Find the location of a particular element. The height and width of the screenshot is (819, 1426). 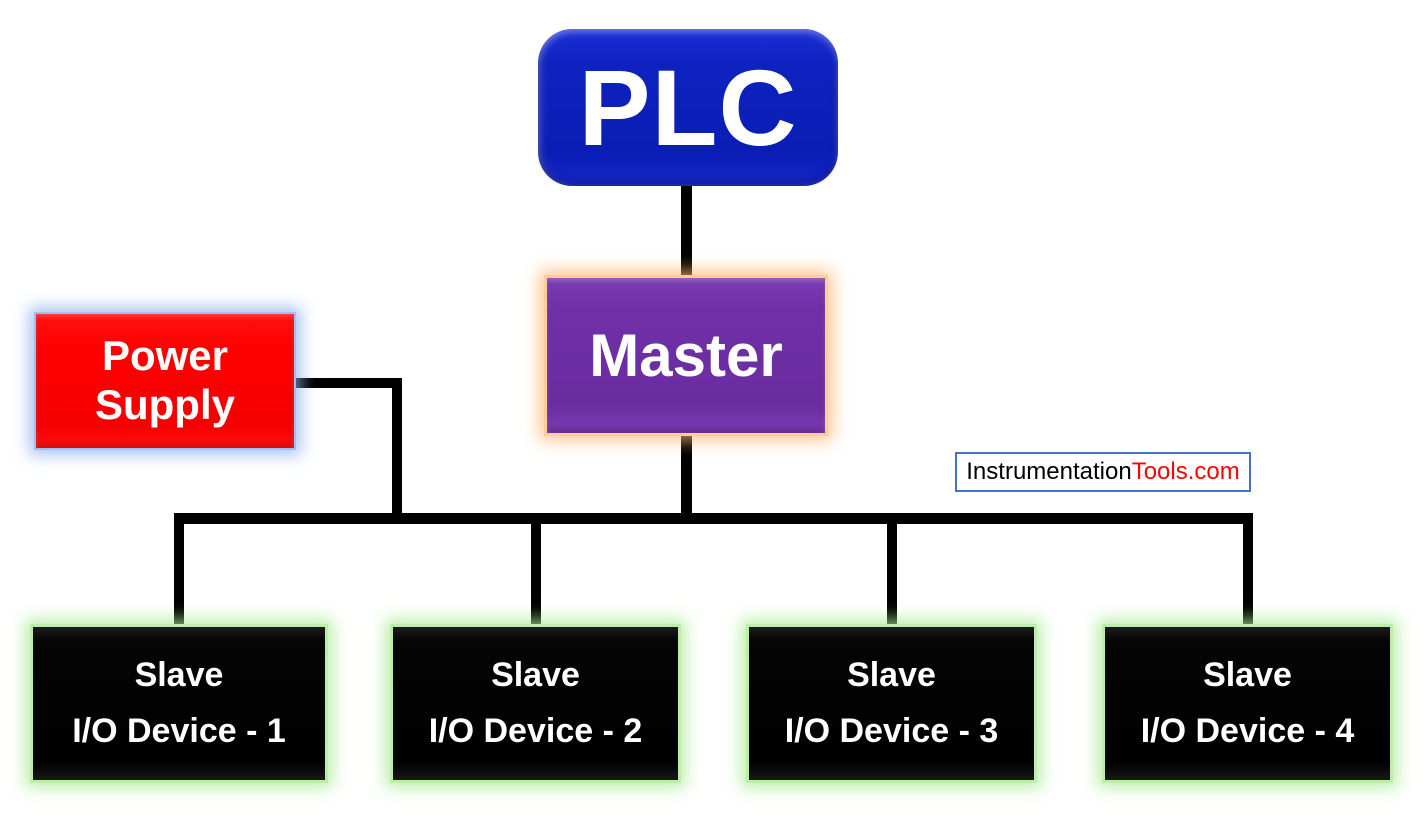

node-slave-3-label-line1: Slave is located at coordinates (891, 675).